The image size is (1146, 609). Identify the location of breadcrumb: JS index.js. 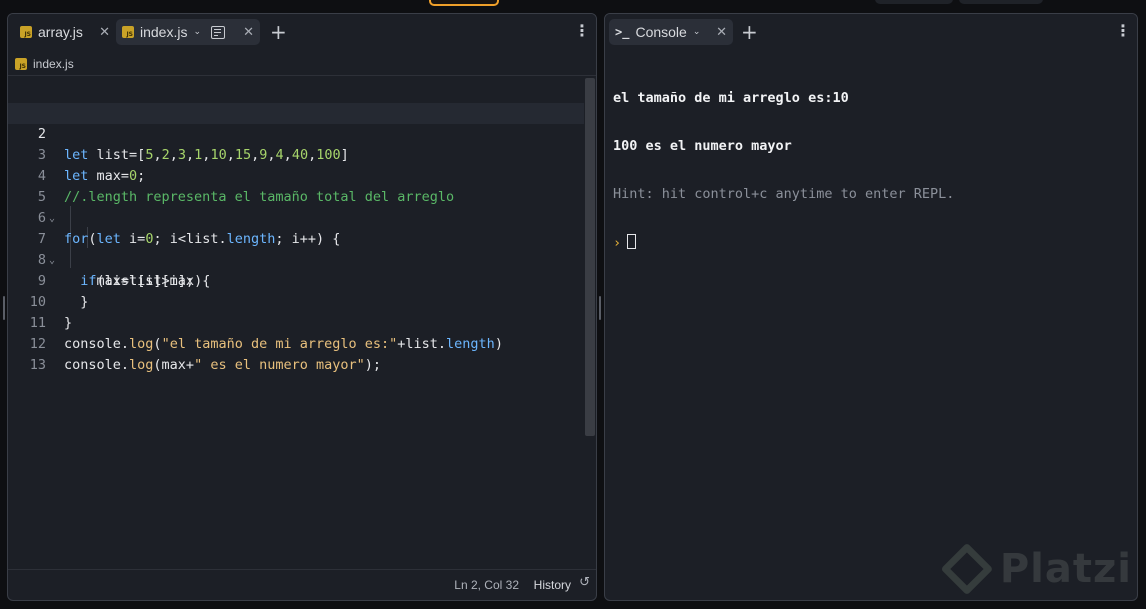
(302, 64).